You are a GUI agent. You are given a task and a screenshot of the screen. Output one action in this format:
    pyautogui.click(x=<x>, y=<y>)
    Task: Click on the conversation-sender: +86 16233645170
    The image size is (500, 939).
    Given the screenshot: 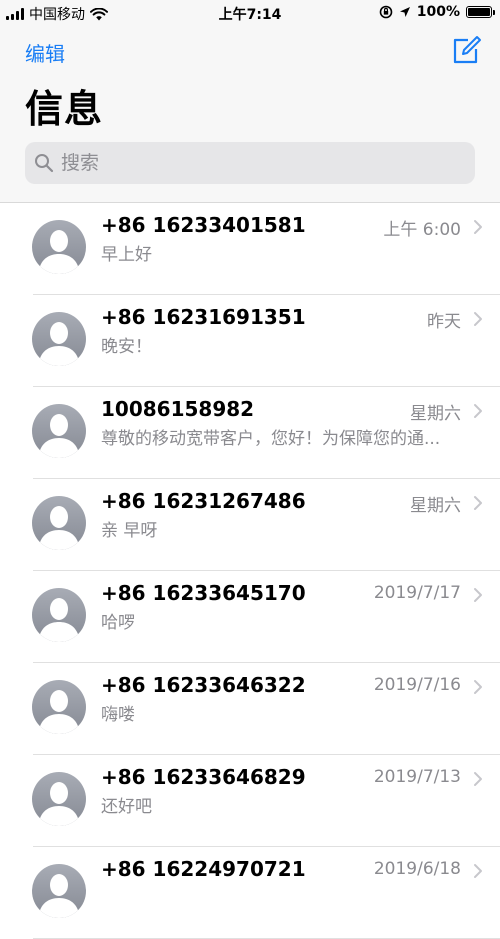 What is the action you would take?
    pyautogui.click(x=203, y=593)
    